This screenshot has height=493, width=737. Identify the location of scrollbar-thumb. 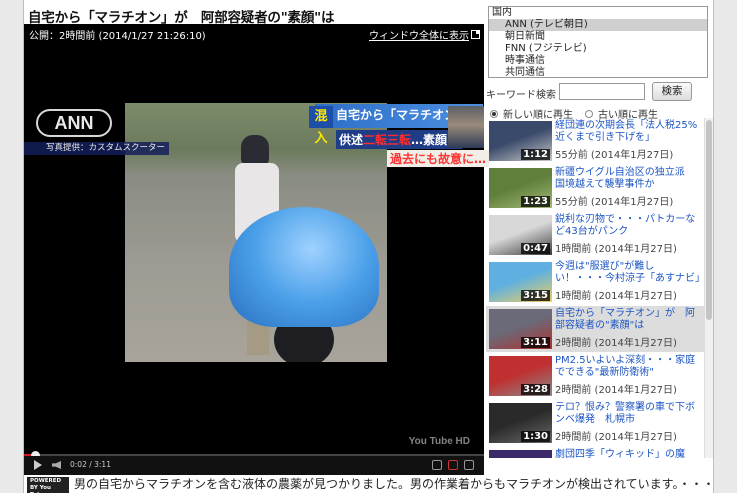
(709, 220).